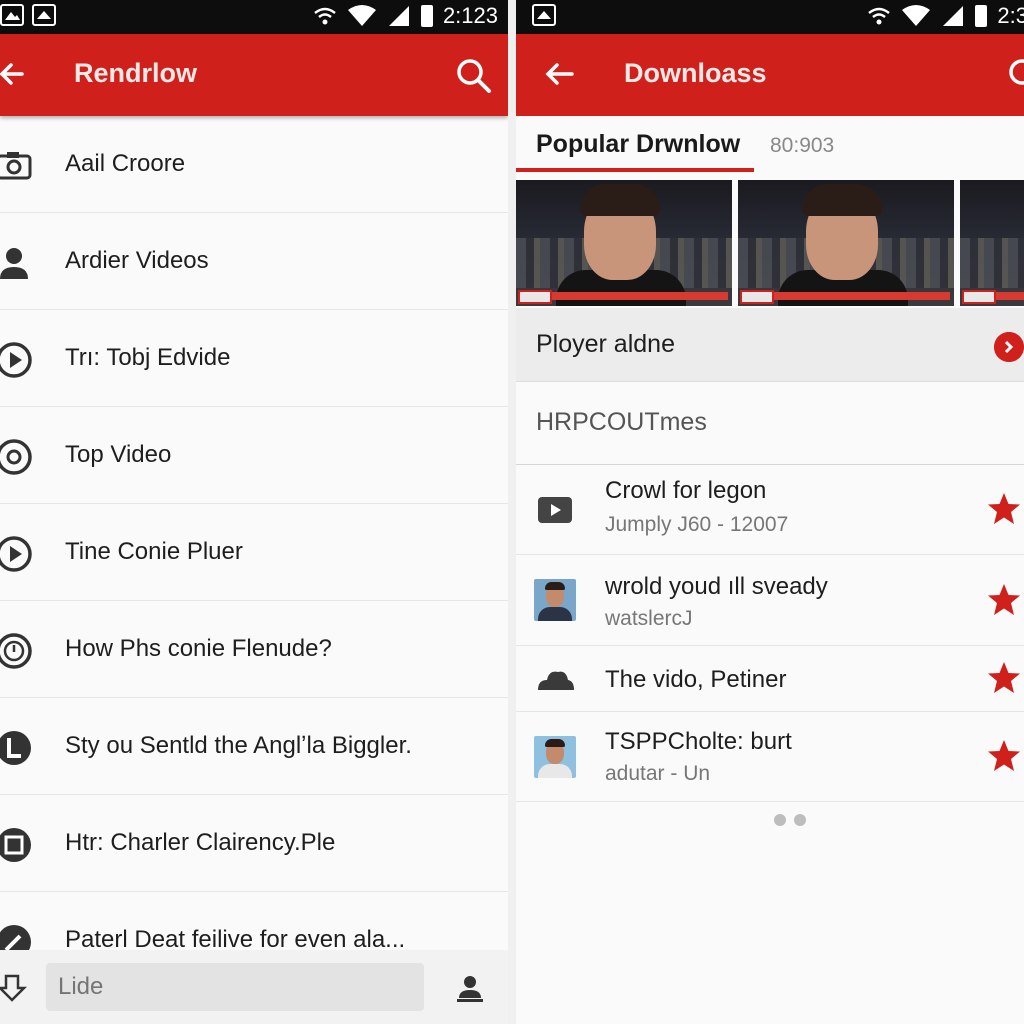 This screenshot has width=1024, height=1024. Describe the element at coordinates (470, 15) in the screenshot. I see `status-time: 2:123` at that location.